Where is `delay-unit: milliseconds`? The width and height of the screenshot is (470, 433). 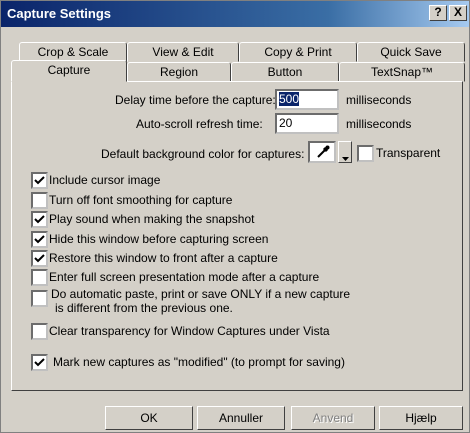
delay-unit: milliseconds is located at coordinates (379, 100).